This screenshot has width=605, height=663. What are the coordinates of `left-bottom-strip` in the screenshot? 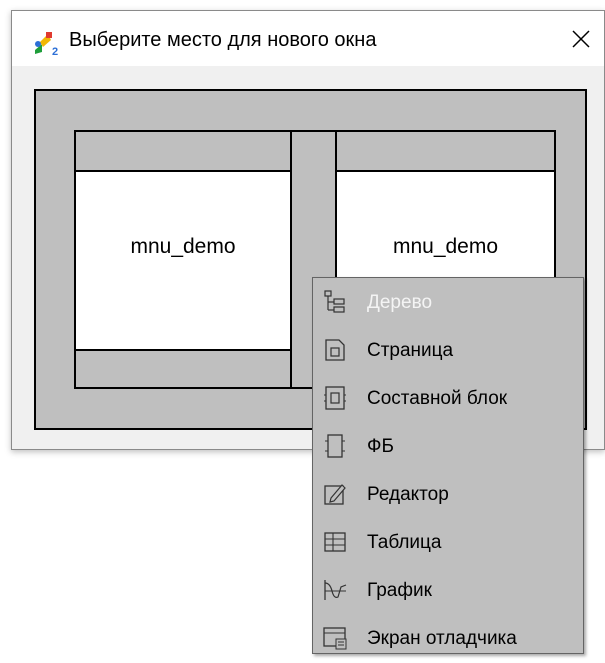 It's located at (183, 369).